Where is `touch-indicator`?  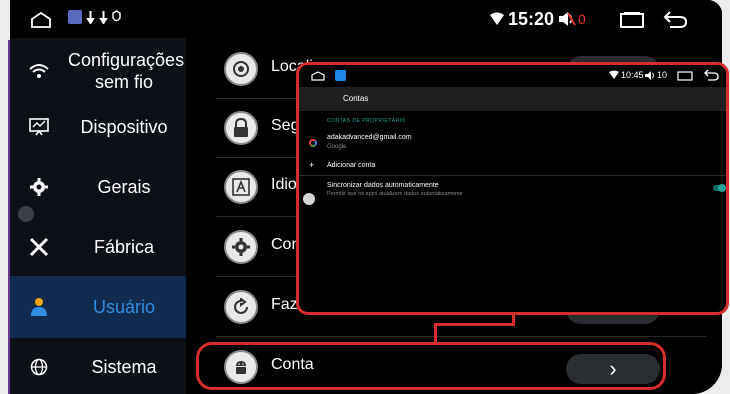 touch-indicator is located at coordinates (309, 199).